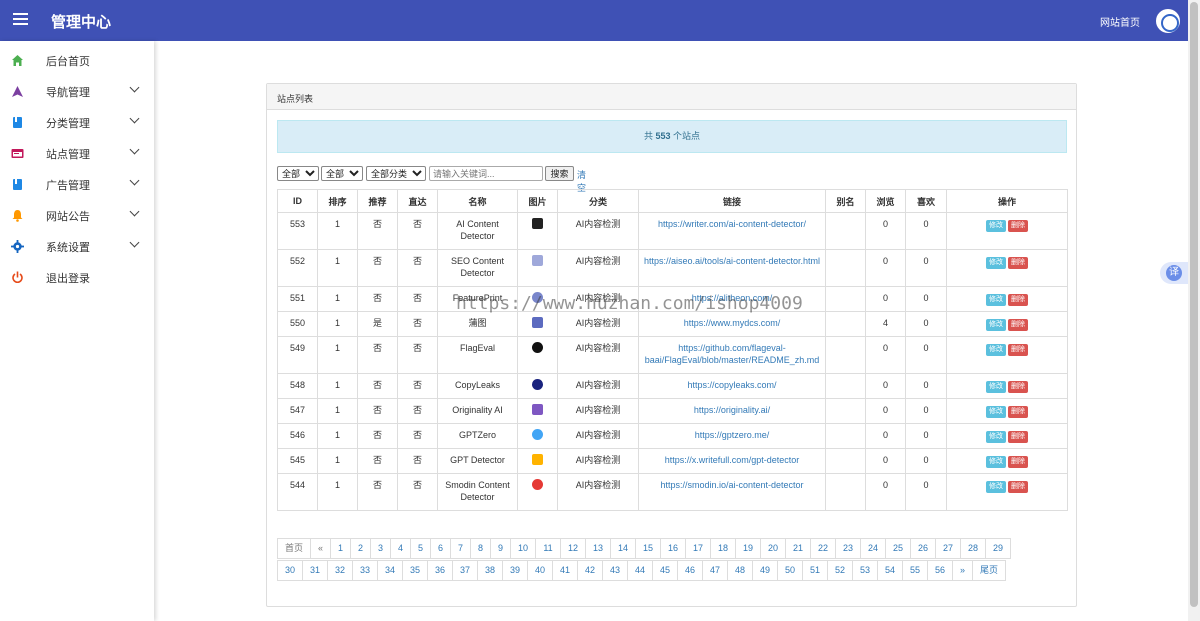 The image size is (1200, 621). Describe the element at coordinates (962, 570) in the screenshot. I see `page-link: »` at that location.